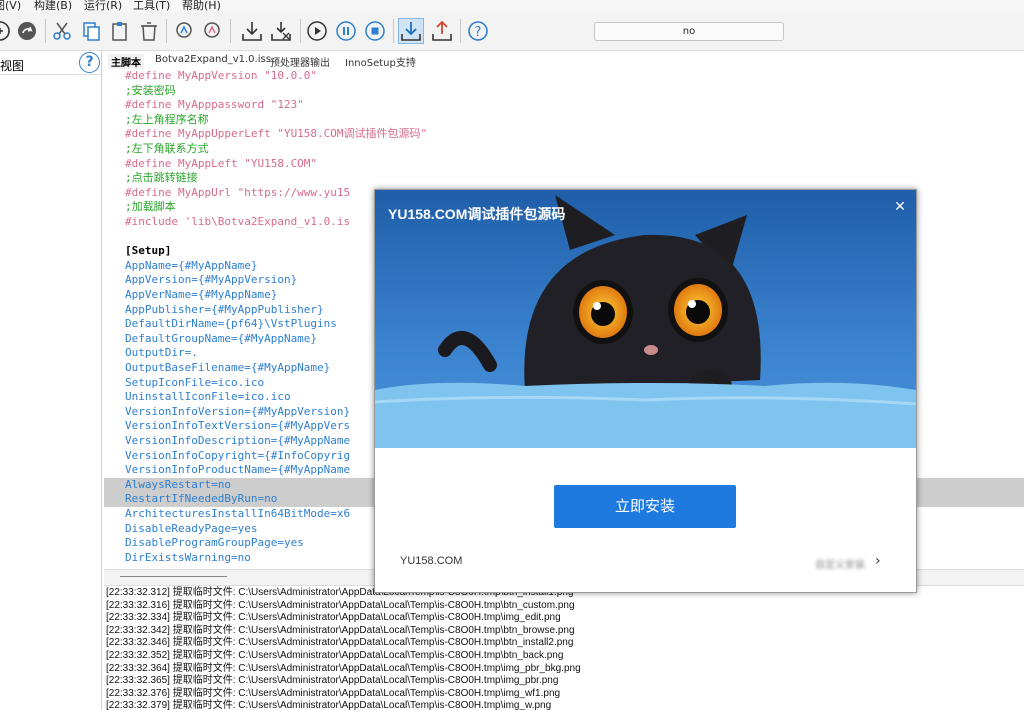 The image size is (1024, 710). Describe the element at coordinates (6, 31) in the screenshot. I see `wizard-icon` at that location.